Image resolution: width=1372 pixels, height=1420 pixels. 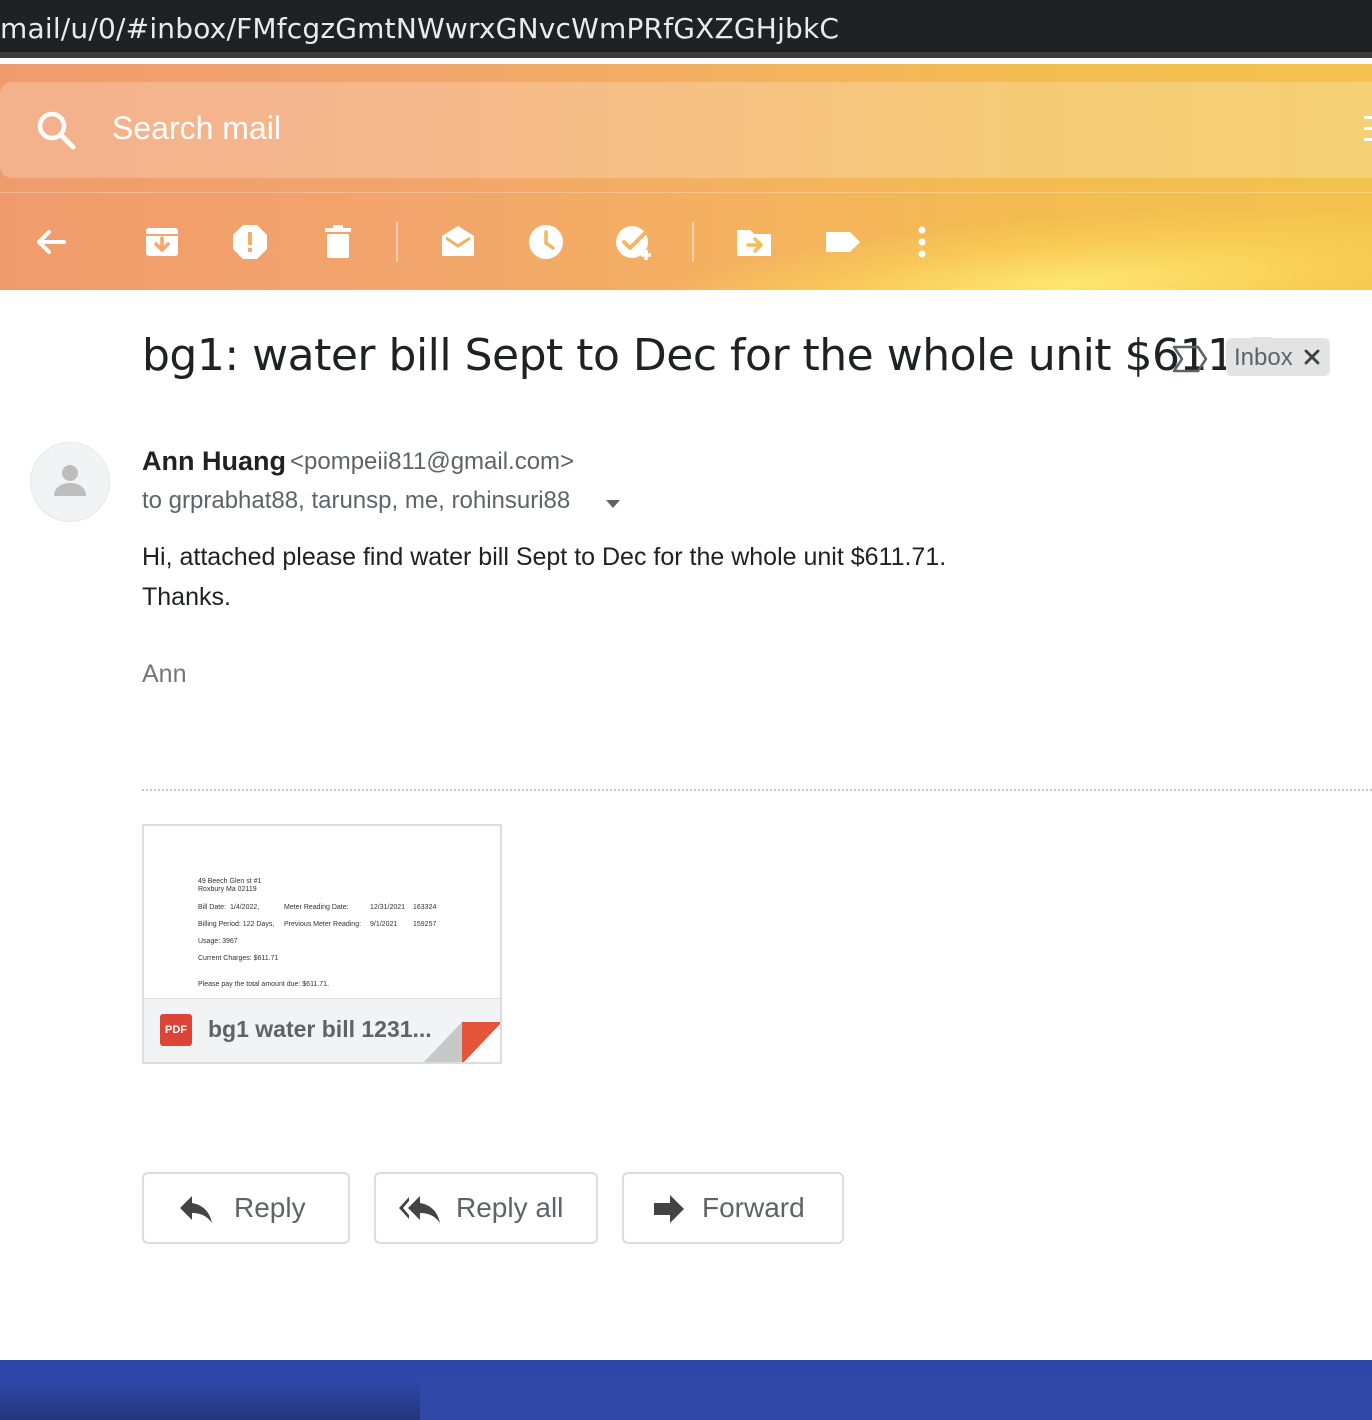 What do you see at coordinates (56, 130) in the screenshot?
I see `search-icon` at bounding box center [56, 130].